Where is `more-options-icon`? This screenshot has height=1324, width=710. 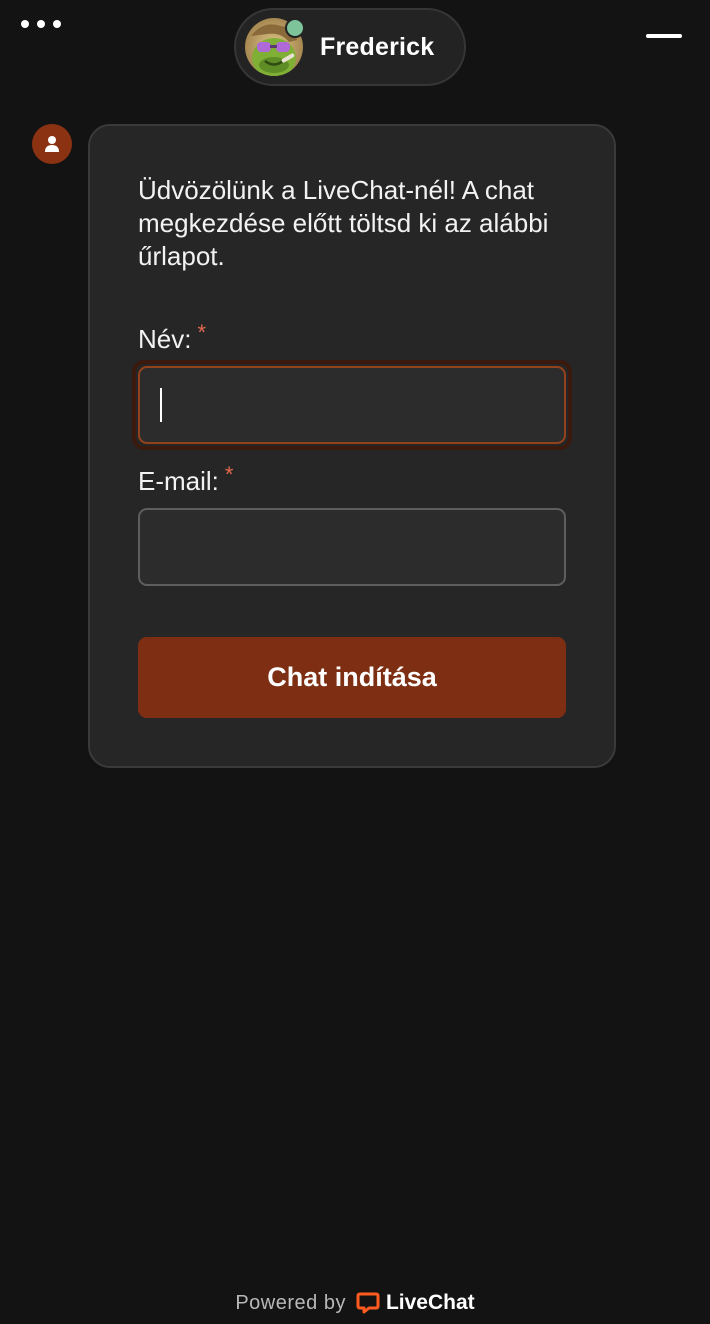 more-options-icon is located at coordinates (41, 24).